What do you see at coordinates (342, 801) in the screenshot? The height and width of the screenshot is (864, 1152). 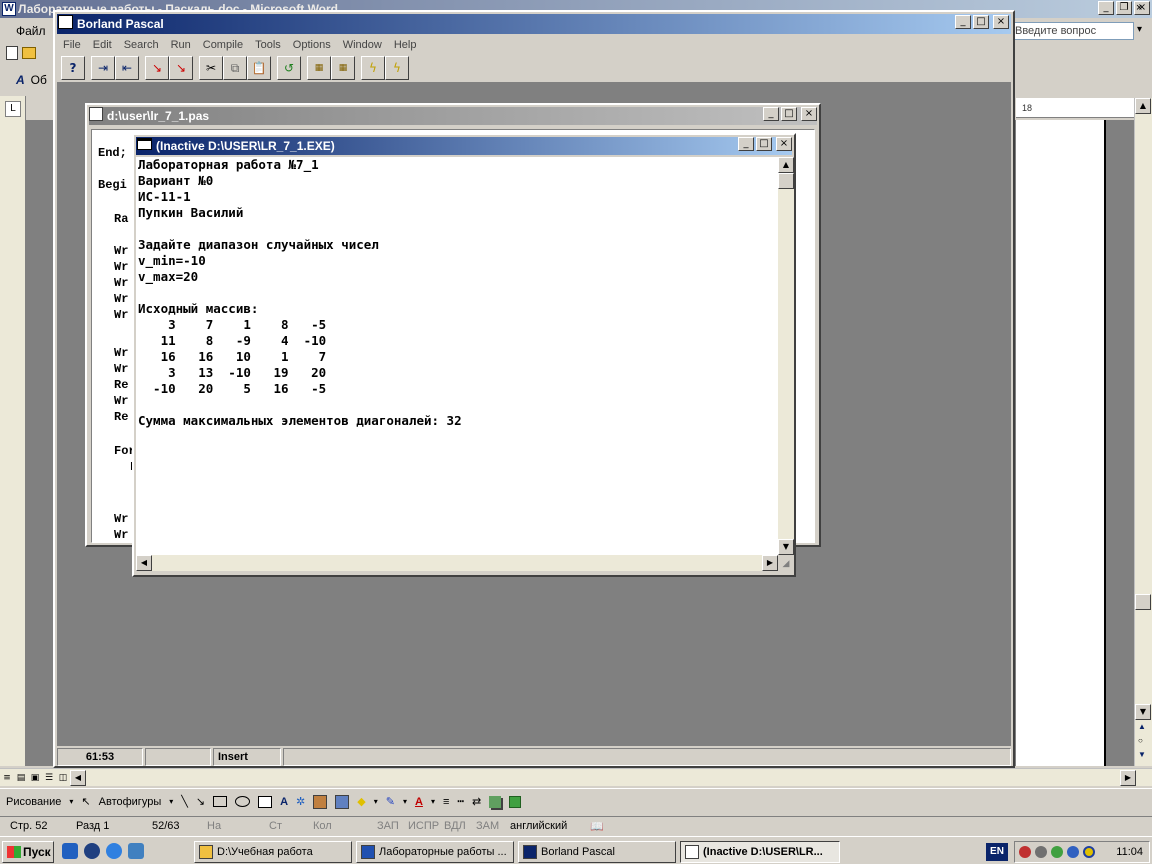 I see `picture-icon` at bounding box center [342, 801].